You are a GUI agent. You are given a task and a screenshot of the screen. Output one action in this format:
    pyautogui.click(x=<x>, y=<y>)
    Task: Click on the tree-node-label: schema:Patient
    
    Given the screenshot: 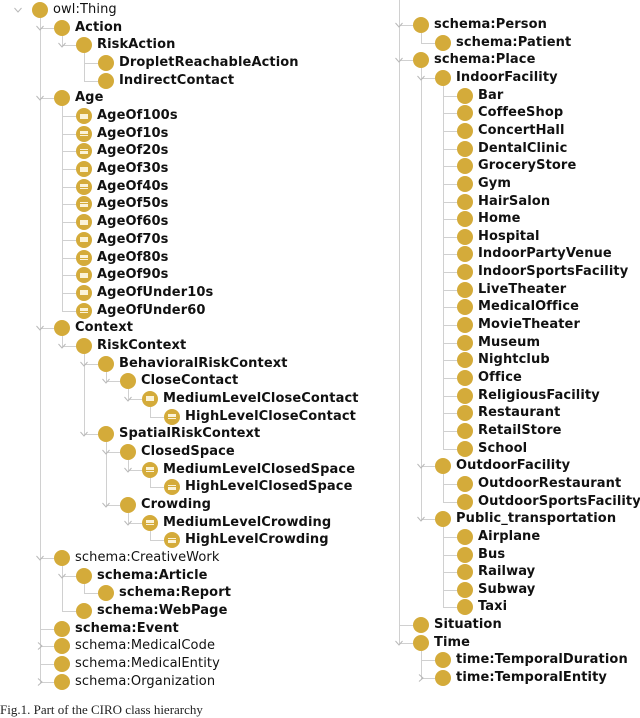 What is the action you would take?
    pyautogui.click(x=514, y=42)
    